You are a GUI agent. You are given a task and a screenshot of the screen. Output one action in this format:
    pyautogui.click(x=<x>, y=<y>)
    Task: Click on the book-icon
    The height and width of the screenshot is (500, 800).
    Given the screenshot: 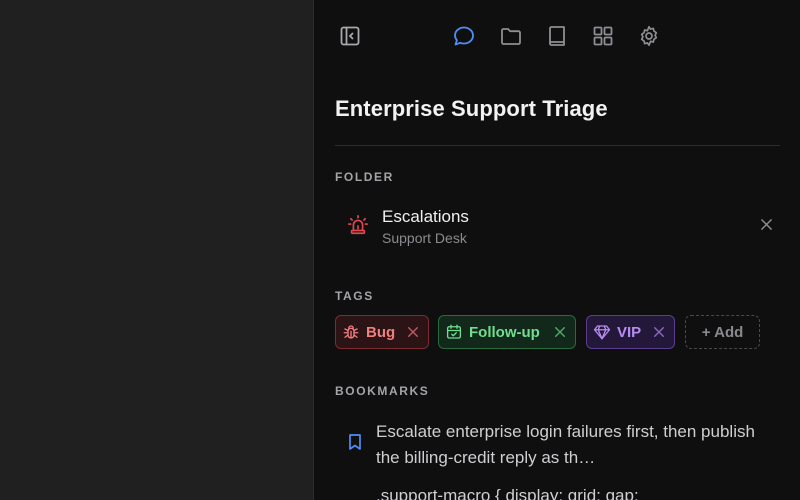 What is the action you would take?
    pyautogui.click(x=557, y=36)
    